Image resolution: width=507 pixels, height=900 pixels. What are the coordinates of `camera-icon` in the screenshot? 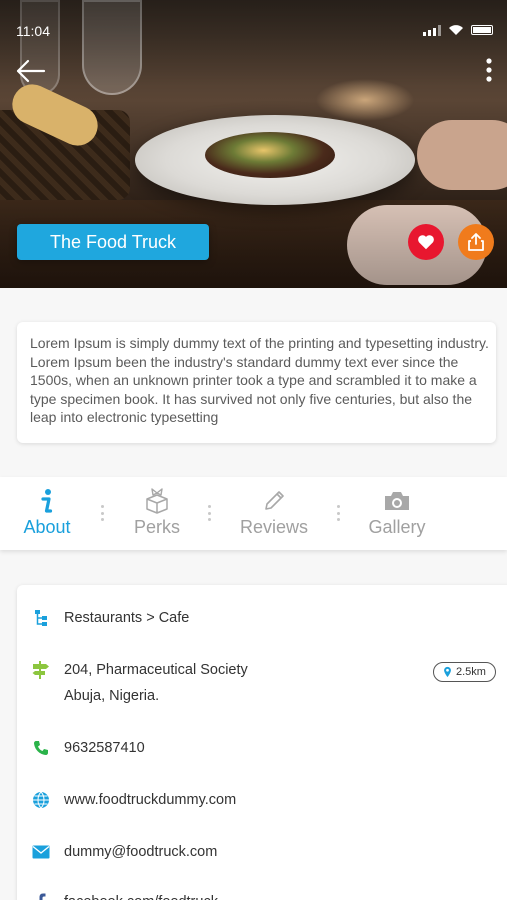 It's located at (397, 501).